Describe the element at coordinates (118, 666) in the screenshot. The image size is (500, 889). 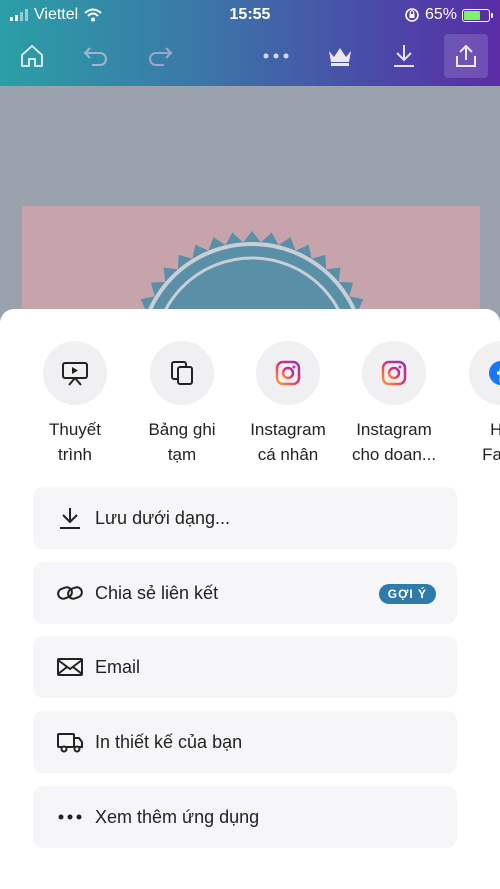
I see `menu-item-label: Email` at that location.